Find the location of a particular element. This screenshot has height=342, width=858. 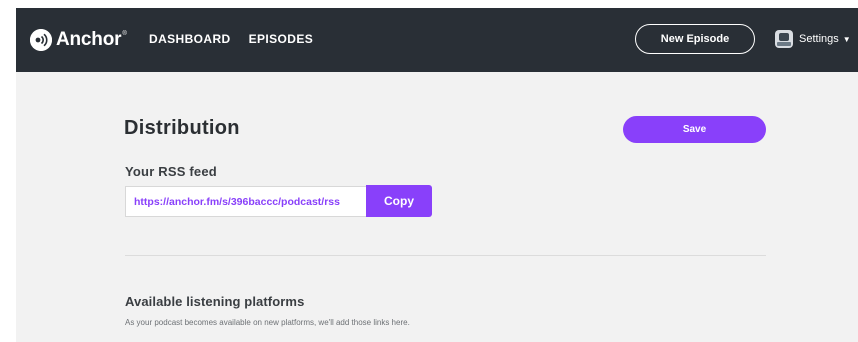

page-title: Distribution is located at coordinates (182, 128).